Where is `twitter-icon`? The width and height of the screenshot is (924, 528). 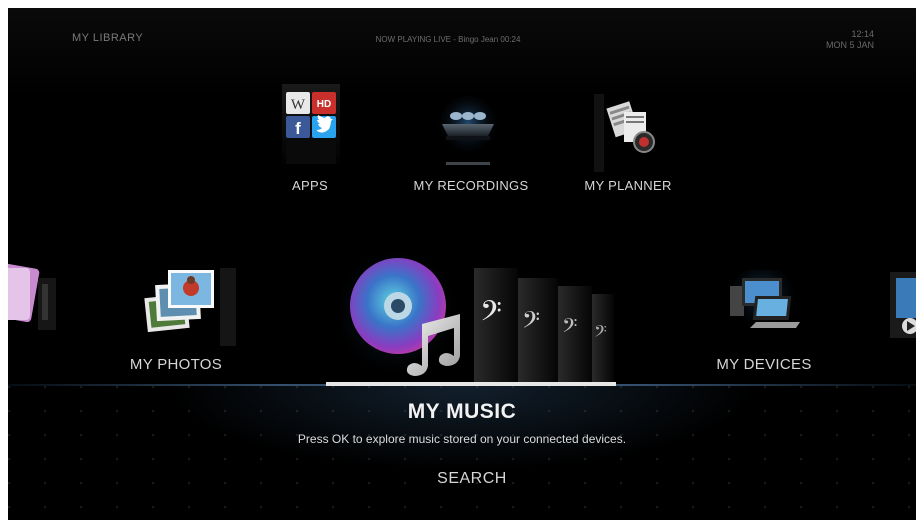
twitter-icon is located at coordinates (324, 126).